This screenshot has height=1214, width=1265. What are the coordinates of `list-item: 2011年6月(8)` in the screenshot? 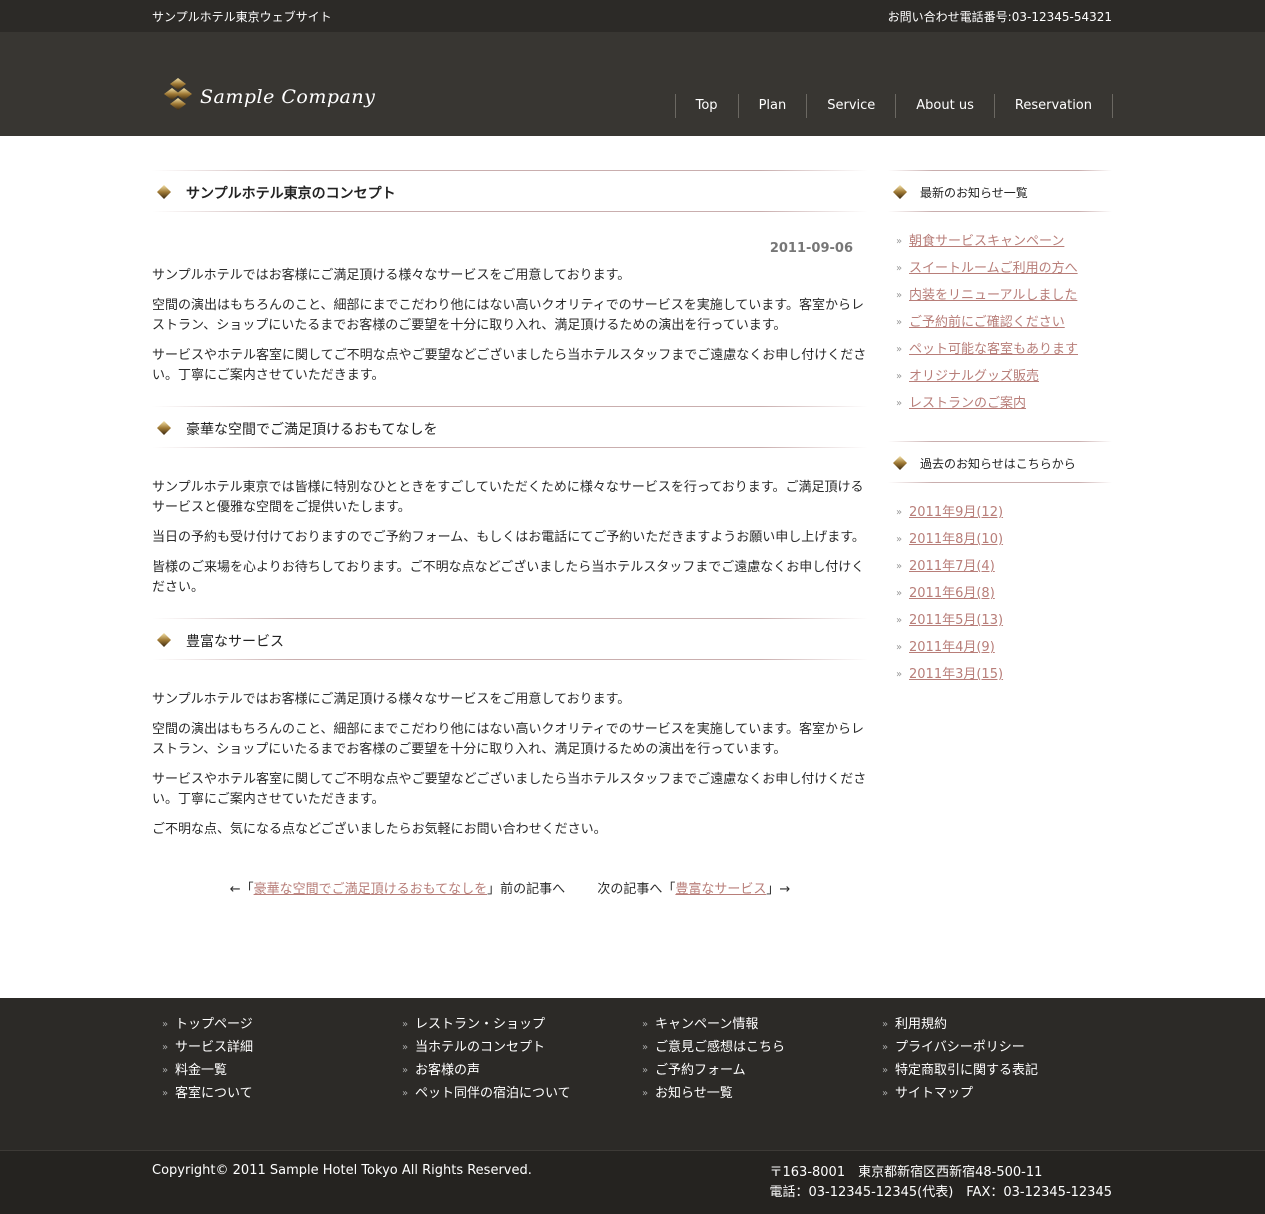 It's located at (1000, 597).